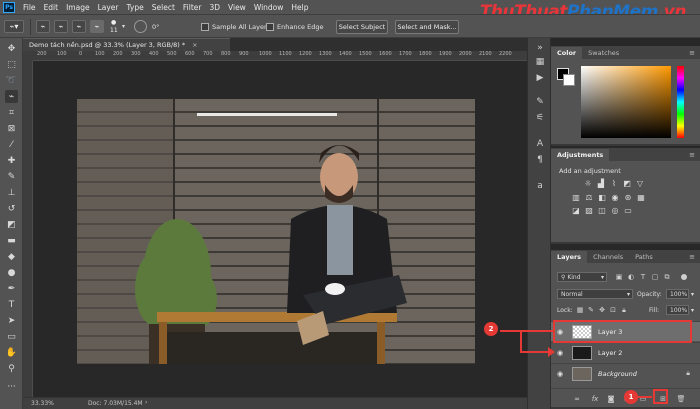 The width and height of the screenshot is (700, 409). Describe the element at coordinates (540, 78) in the screenshot. I see `play-icon: ▶` at that location.